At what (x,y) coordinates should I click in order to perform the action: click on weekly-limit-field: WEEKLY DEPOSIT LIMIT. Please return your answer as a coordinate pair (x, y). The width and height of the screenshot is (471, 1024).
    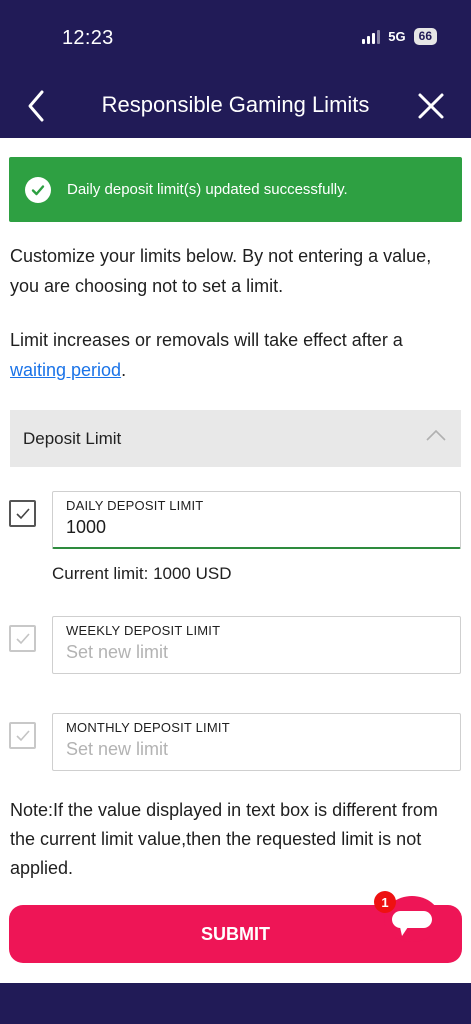
    Looking at the image, I should click on (256, 645).